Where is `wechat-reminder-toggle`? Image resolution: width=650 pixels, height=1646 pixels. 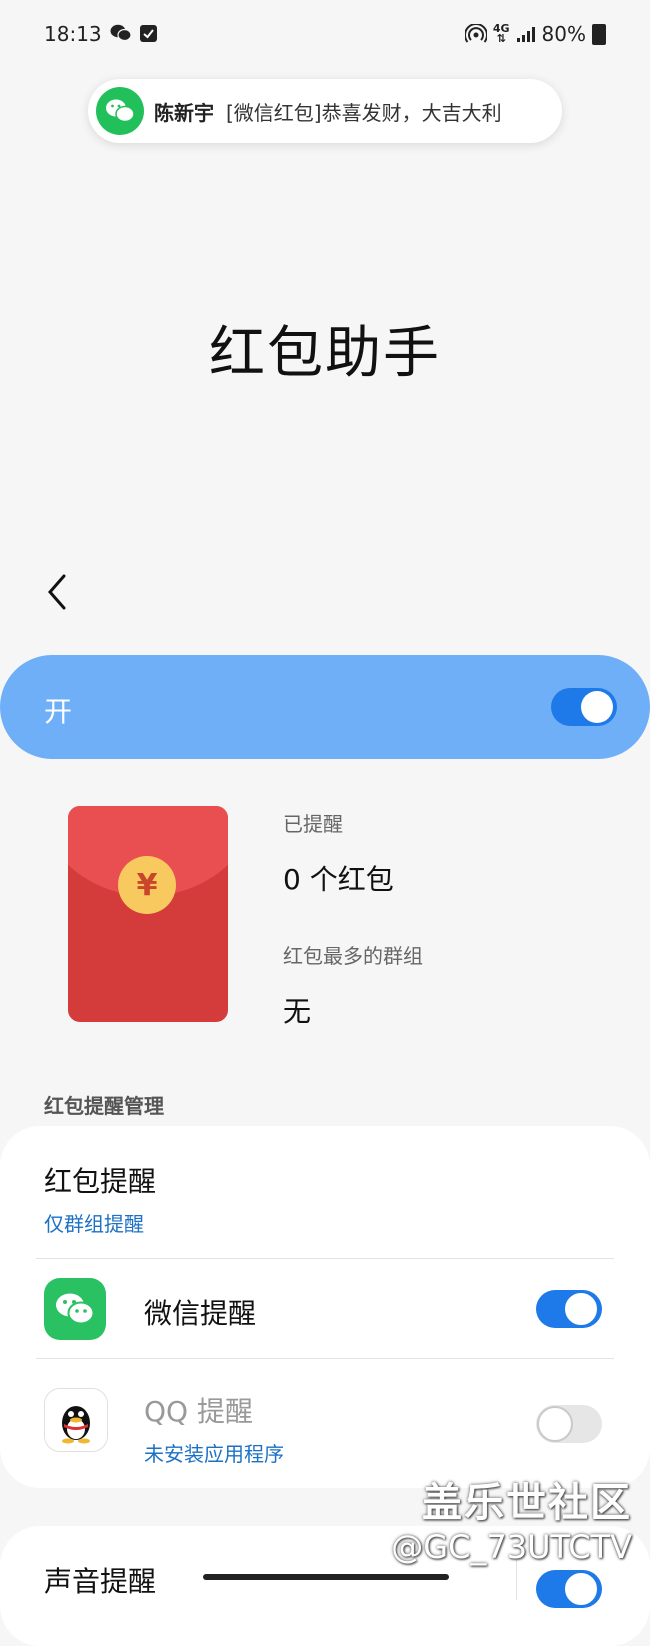 wechat-reminder-toggle is located at coordinates (569, 1309).